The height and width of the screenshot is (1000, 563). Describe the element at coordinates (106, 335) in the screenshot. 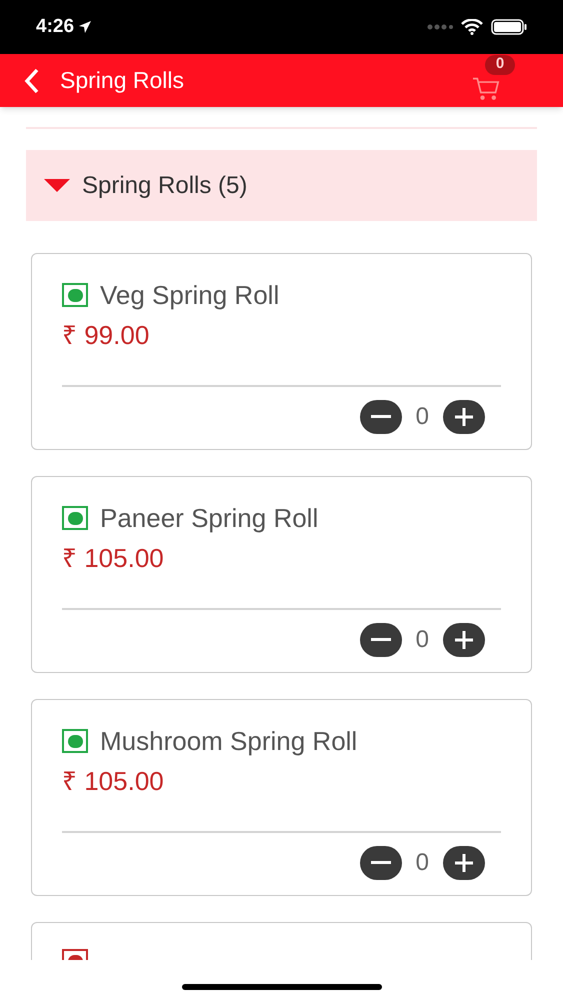

I see `item-price: ₹ 99.00` at that location.